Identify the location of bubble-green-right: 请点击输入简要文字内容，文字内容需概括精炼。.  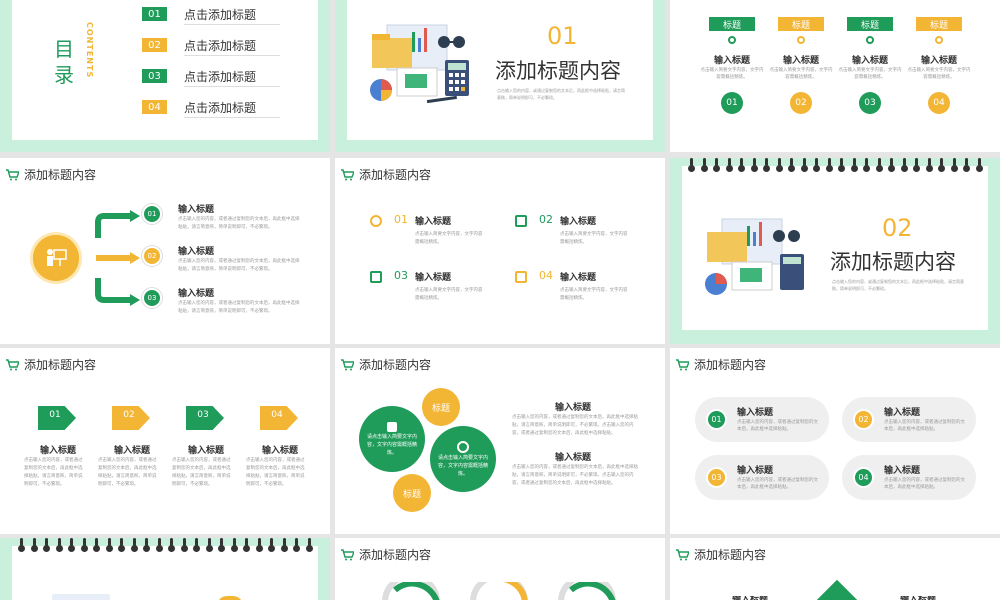
(463, 459).